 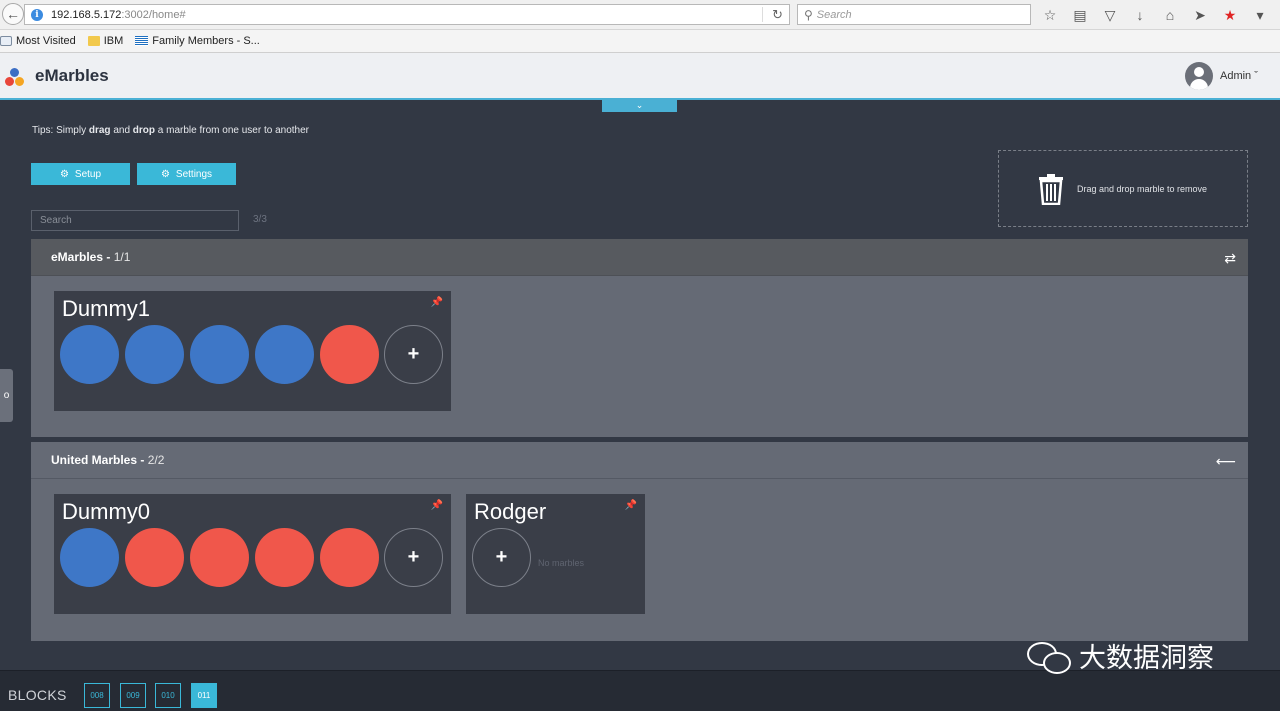 I want to click on company-count: 1/1, so click(x=122, y=257).